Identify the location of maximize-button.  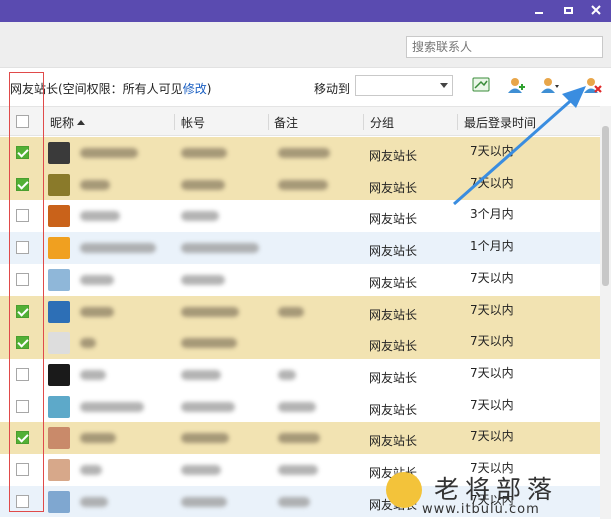
(568, 10).